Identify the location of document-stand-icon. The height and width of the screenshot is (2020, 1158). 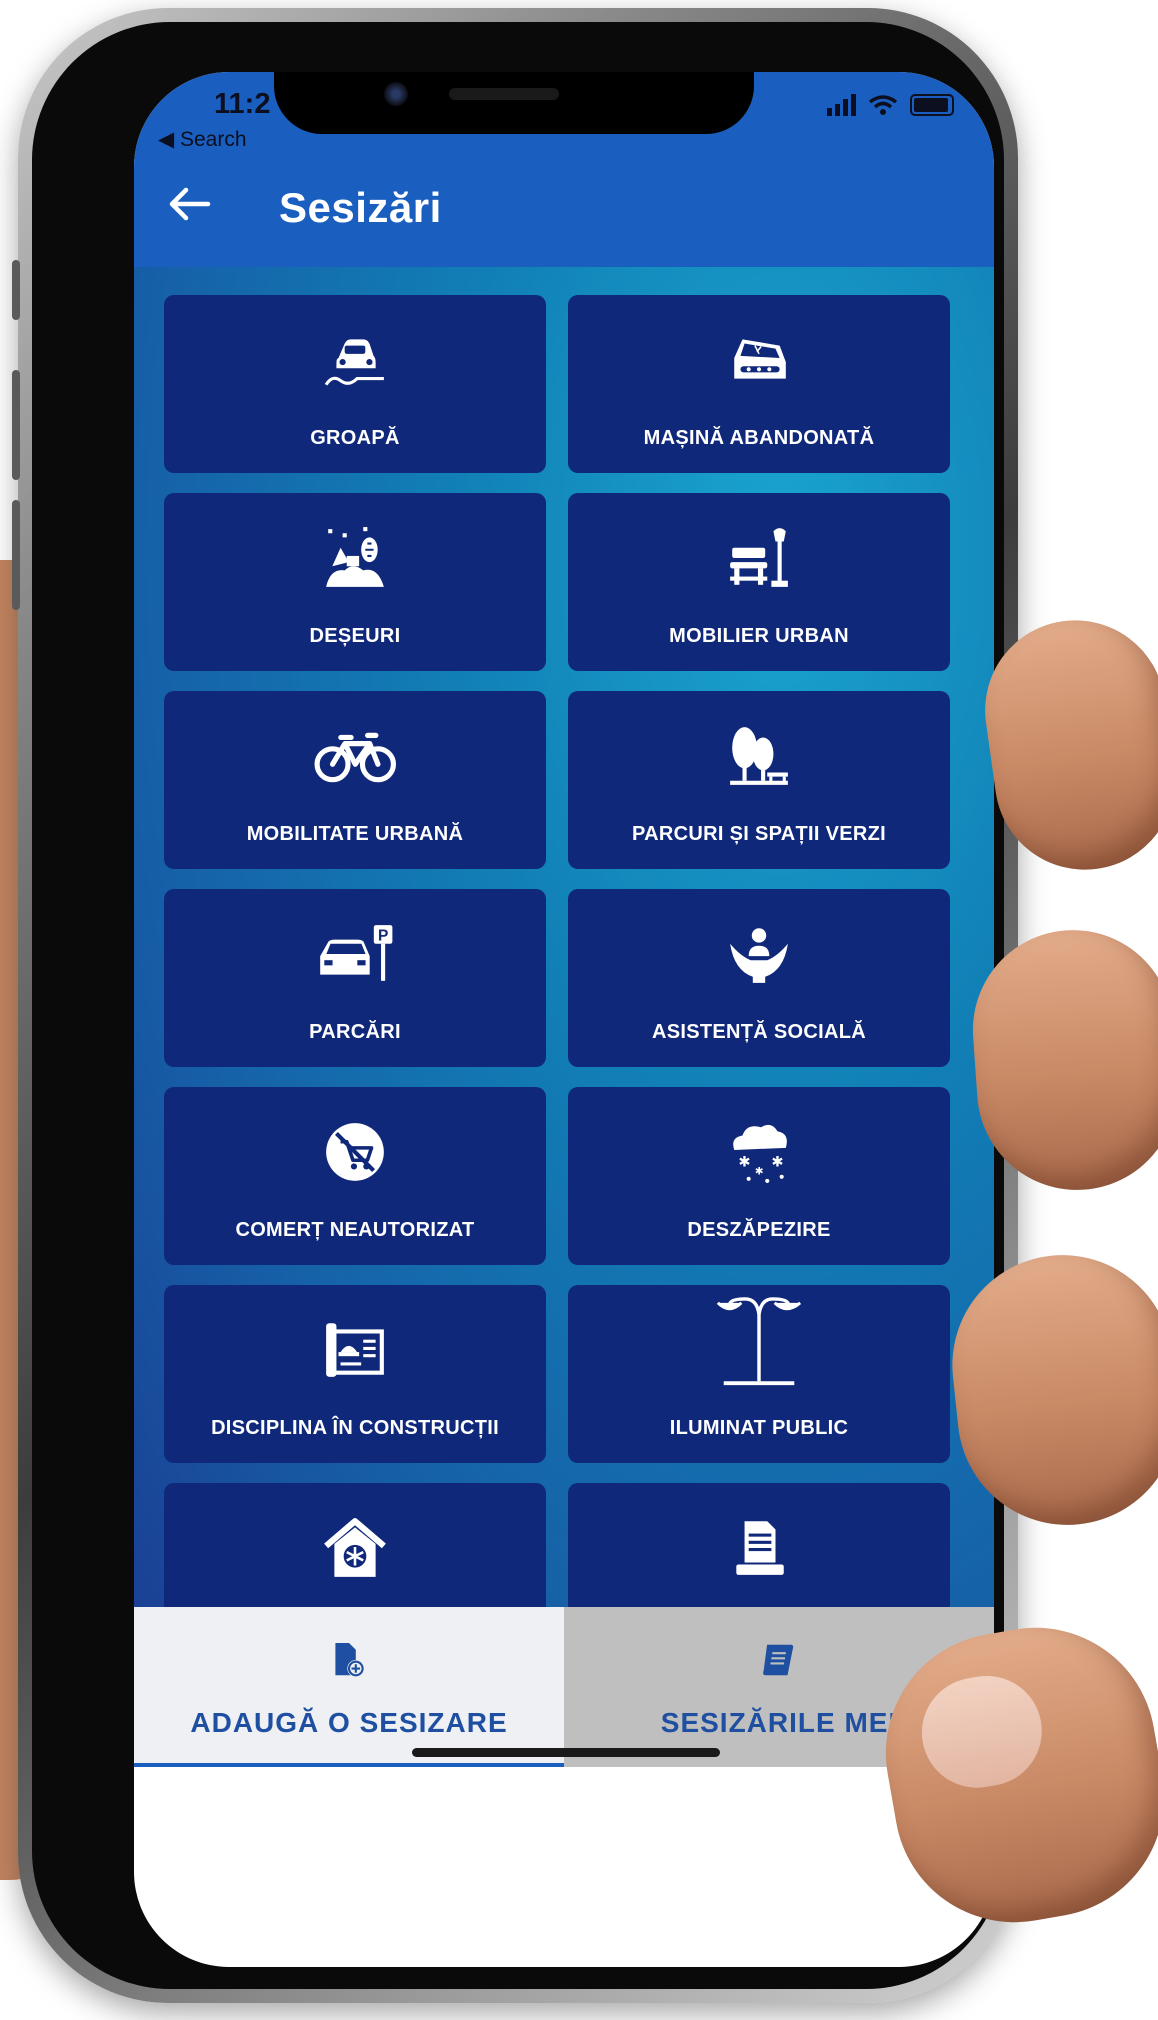
(760, 1548).